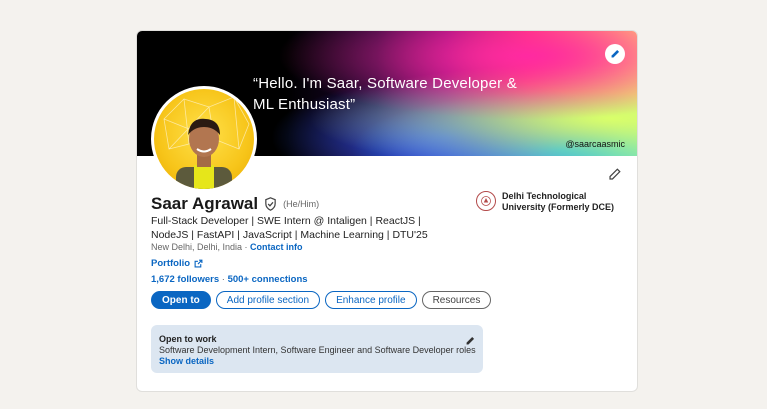  Describe the element at coordinates (206, 142) in the screenshot. I see `profile-photo` at that location.